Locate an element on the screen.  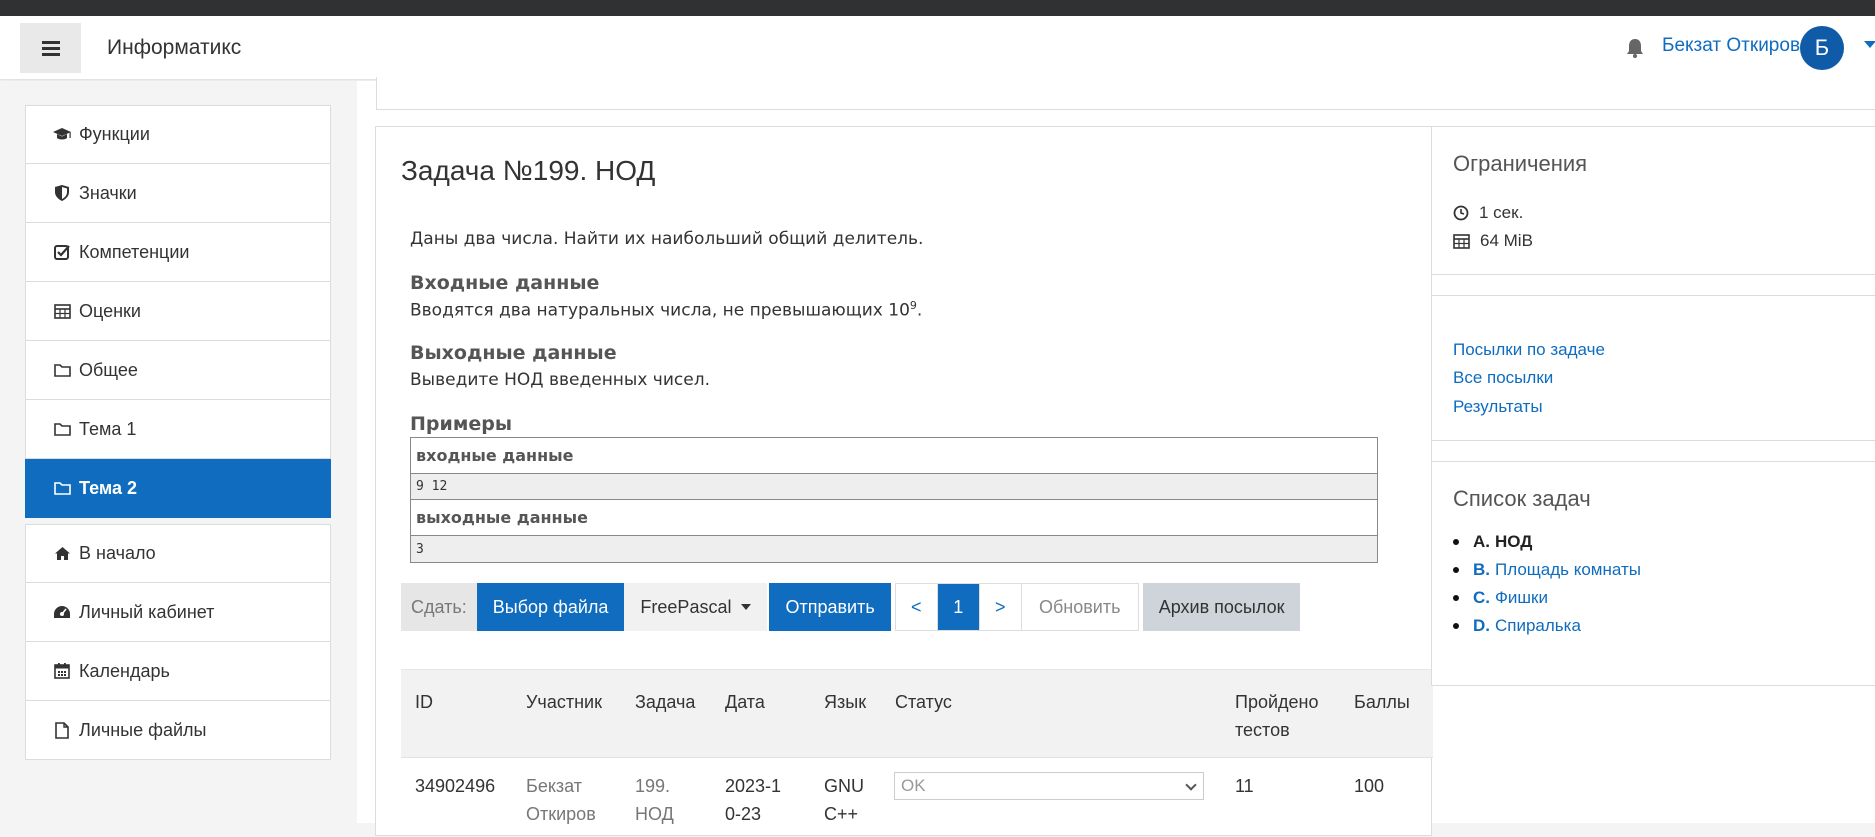
menu-toggle-button is located at coordinates (50, 48).